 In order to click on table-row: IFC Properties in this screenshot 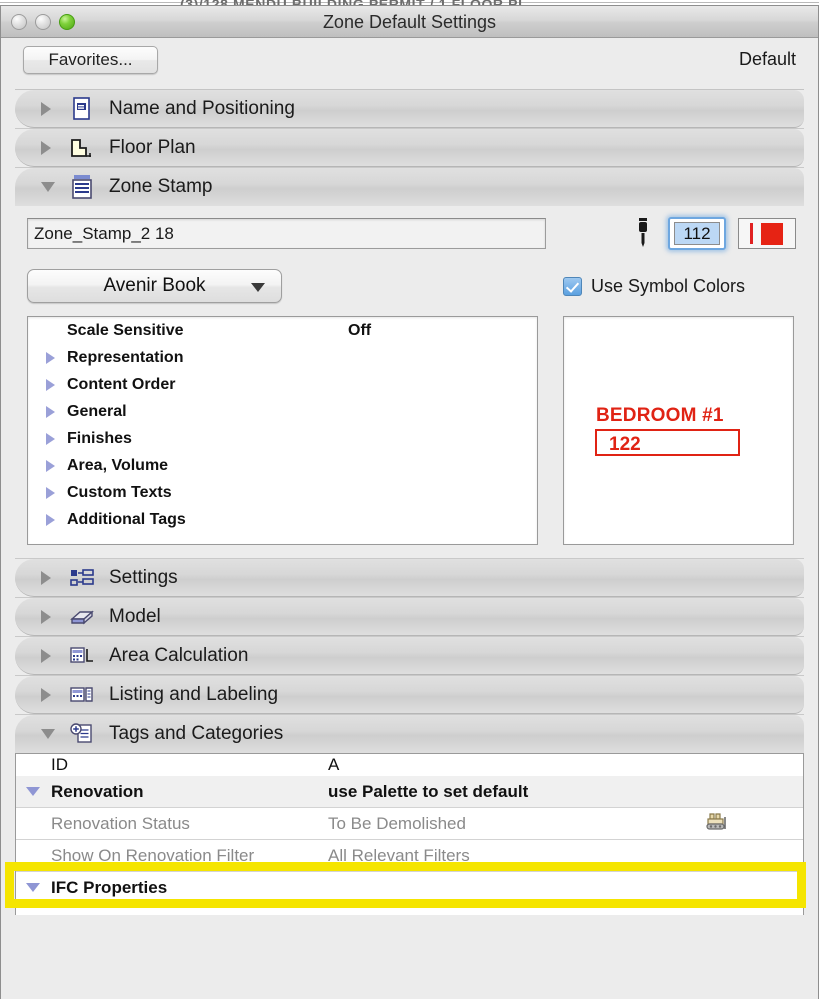, I will do `click(409, 888)`.